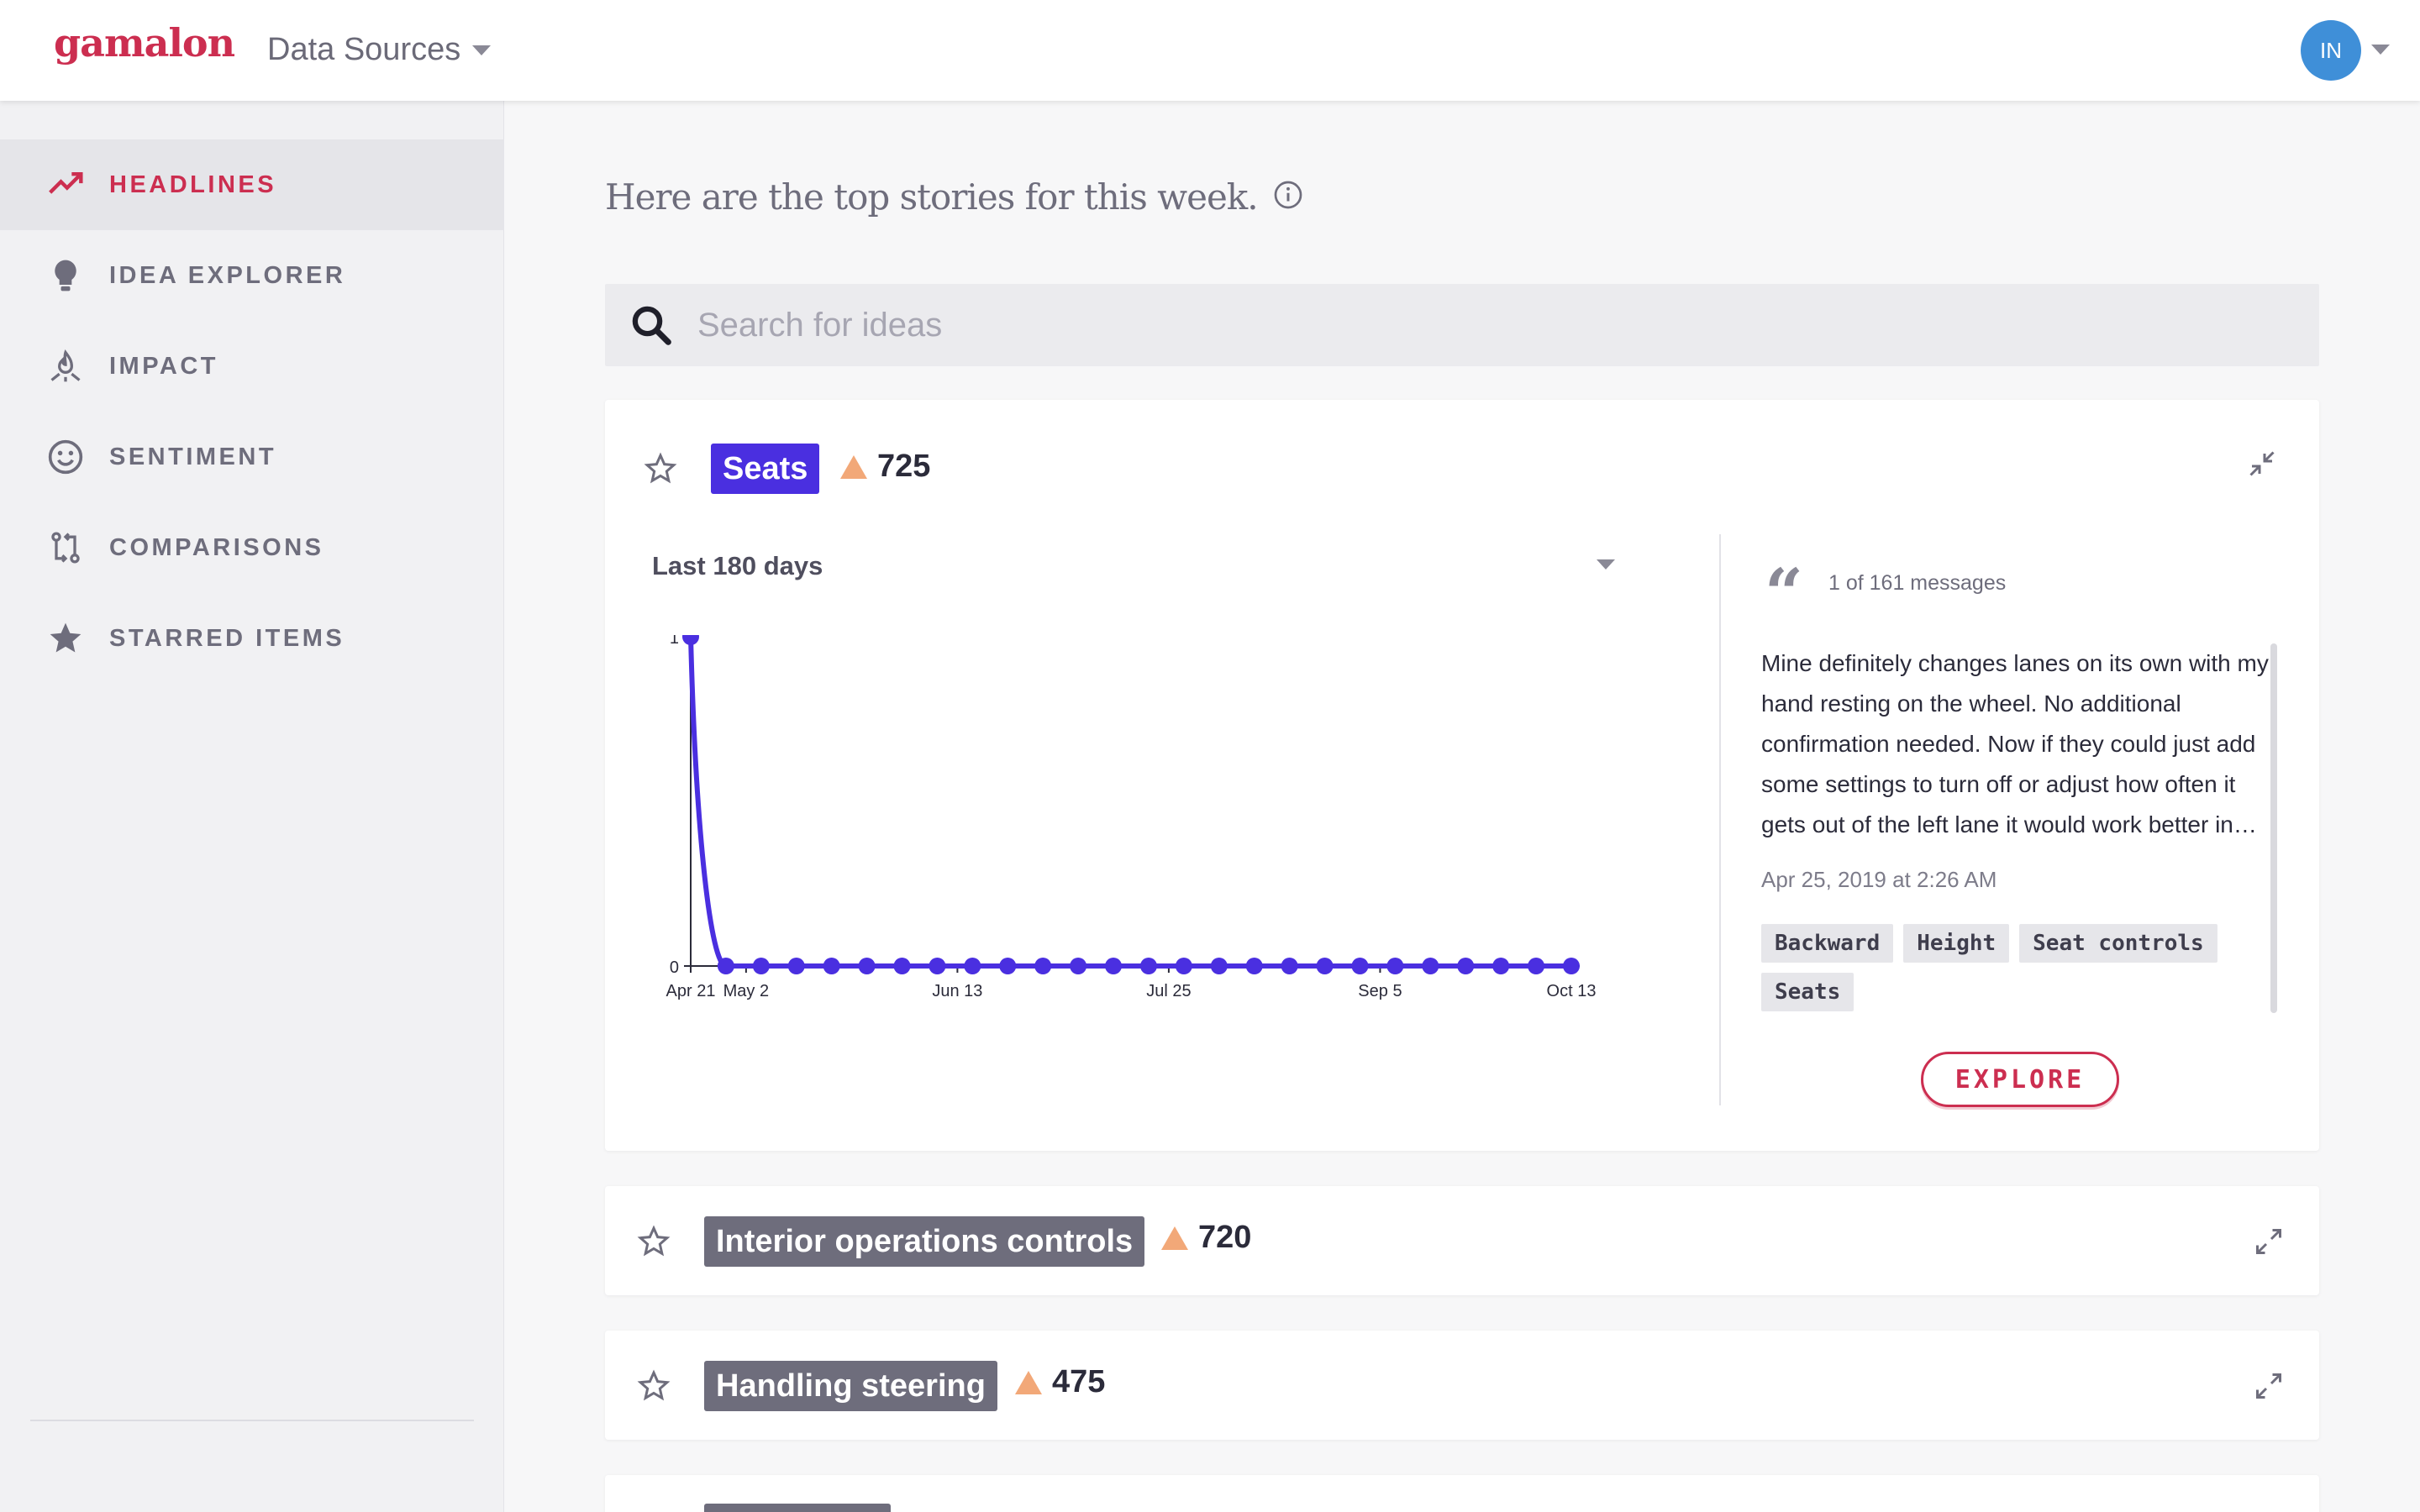  What do you see at coordinates (1380, 991) in the screenshot?
I see `x-tick-label: Sep 5` at bounding box center [1380, 991].